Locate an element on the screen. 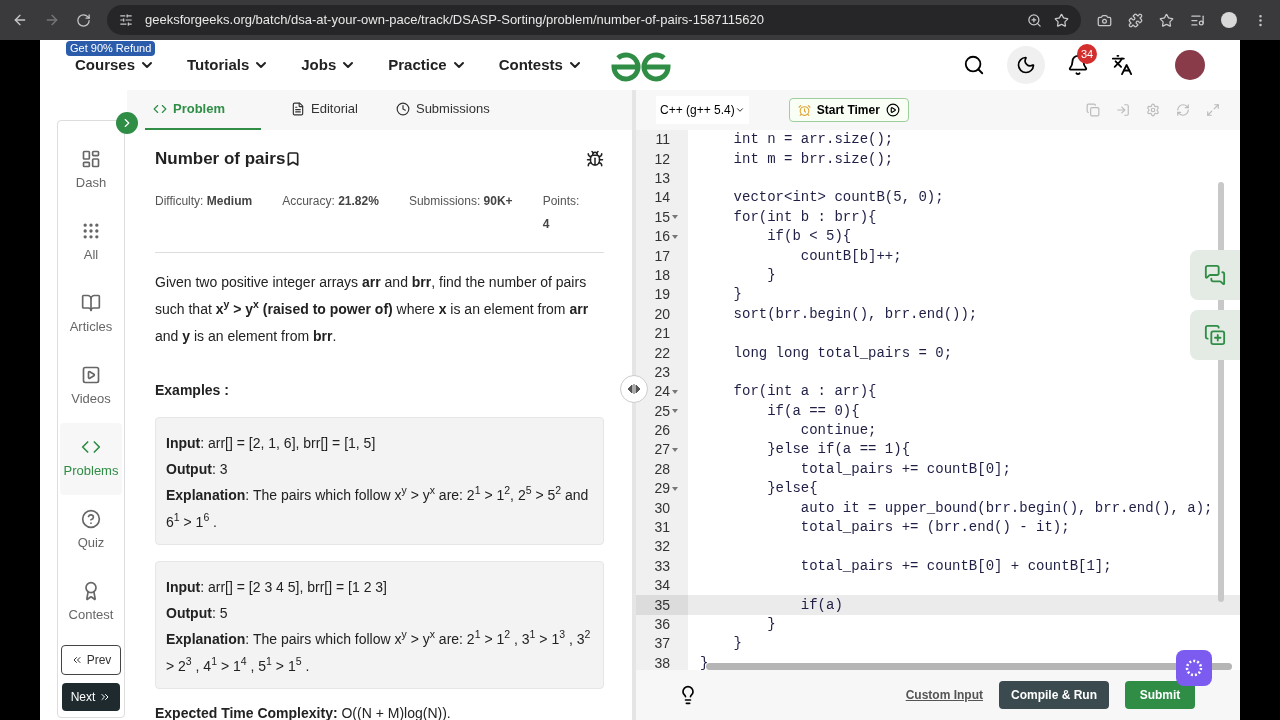  rail-item: Dash is located at coordinates (91, 171).